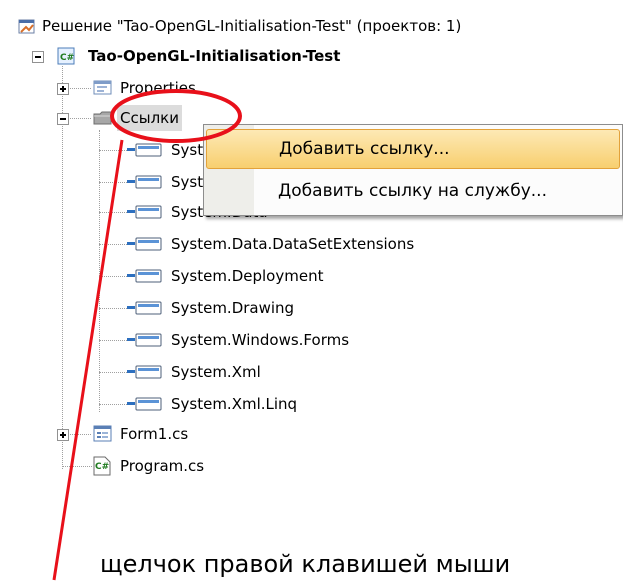 Image resolution: width=623 pixels, height=584 pixels. Describe the element at coordinates (88, 360) in the screenshot. I see `annotation-arrow-line` at that location.